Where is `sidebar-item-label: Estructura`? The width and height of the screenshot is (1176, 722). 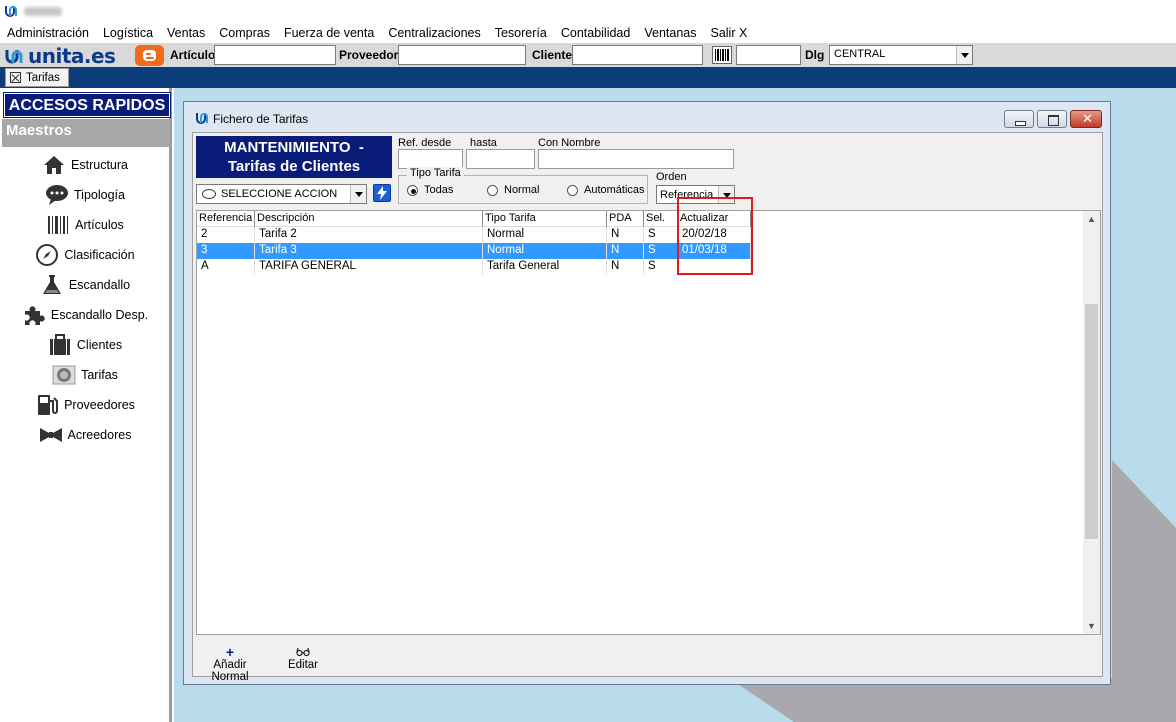 sidebar-item-label: Estructura is located at coordinates (99, 165).